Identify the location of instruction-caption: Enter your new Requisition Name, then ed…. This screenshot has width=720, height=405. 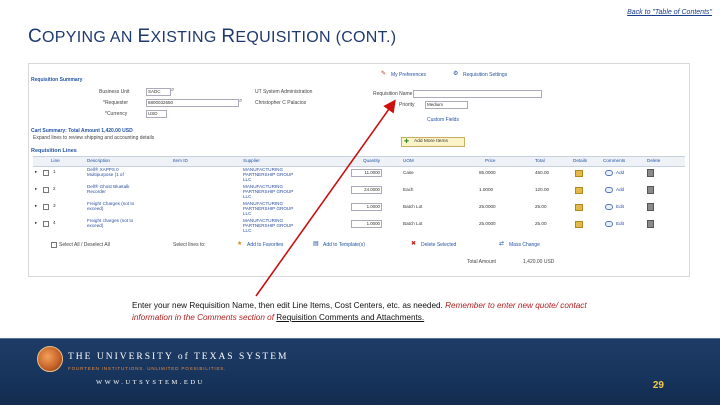
(359, 311).